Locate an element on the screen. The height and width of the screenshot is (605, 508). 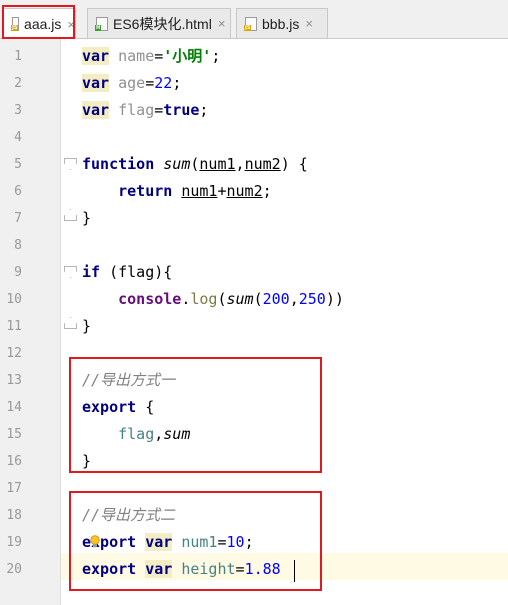
line-number: 19 is located at coordinates (14, 542).